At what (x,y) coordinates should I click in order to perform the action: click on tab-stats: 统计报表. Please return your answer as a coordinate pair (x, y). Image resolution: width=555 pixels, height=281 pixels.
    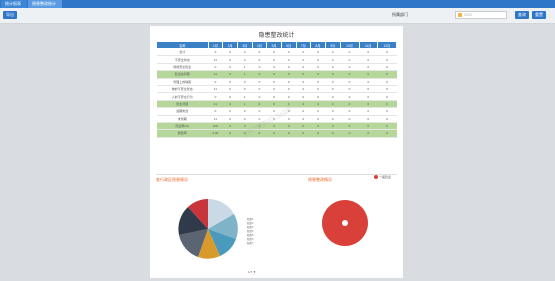
    Looking at the image, I should click on (14, 4).